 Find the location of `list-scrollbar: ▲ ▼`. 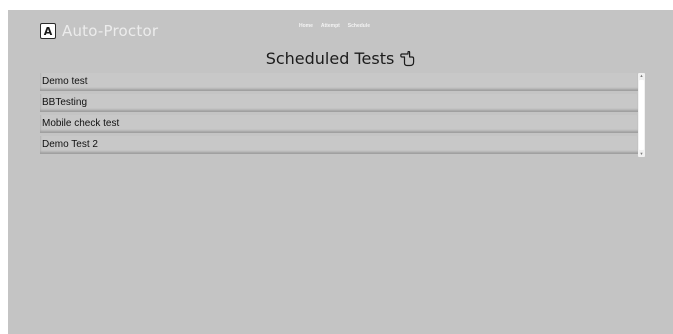

list-scrollbar: ▲ ▼ is located at coordinates (641, 115).